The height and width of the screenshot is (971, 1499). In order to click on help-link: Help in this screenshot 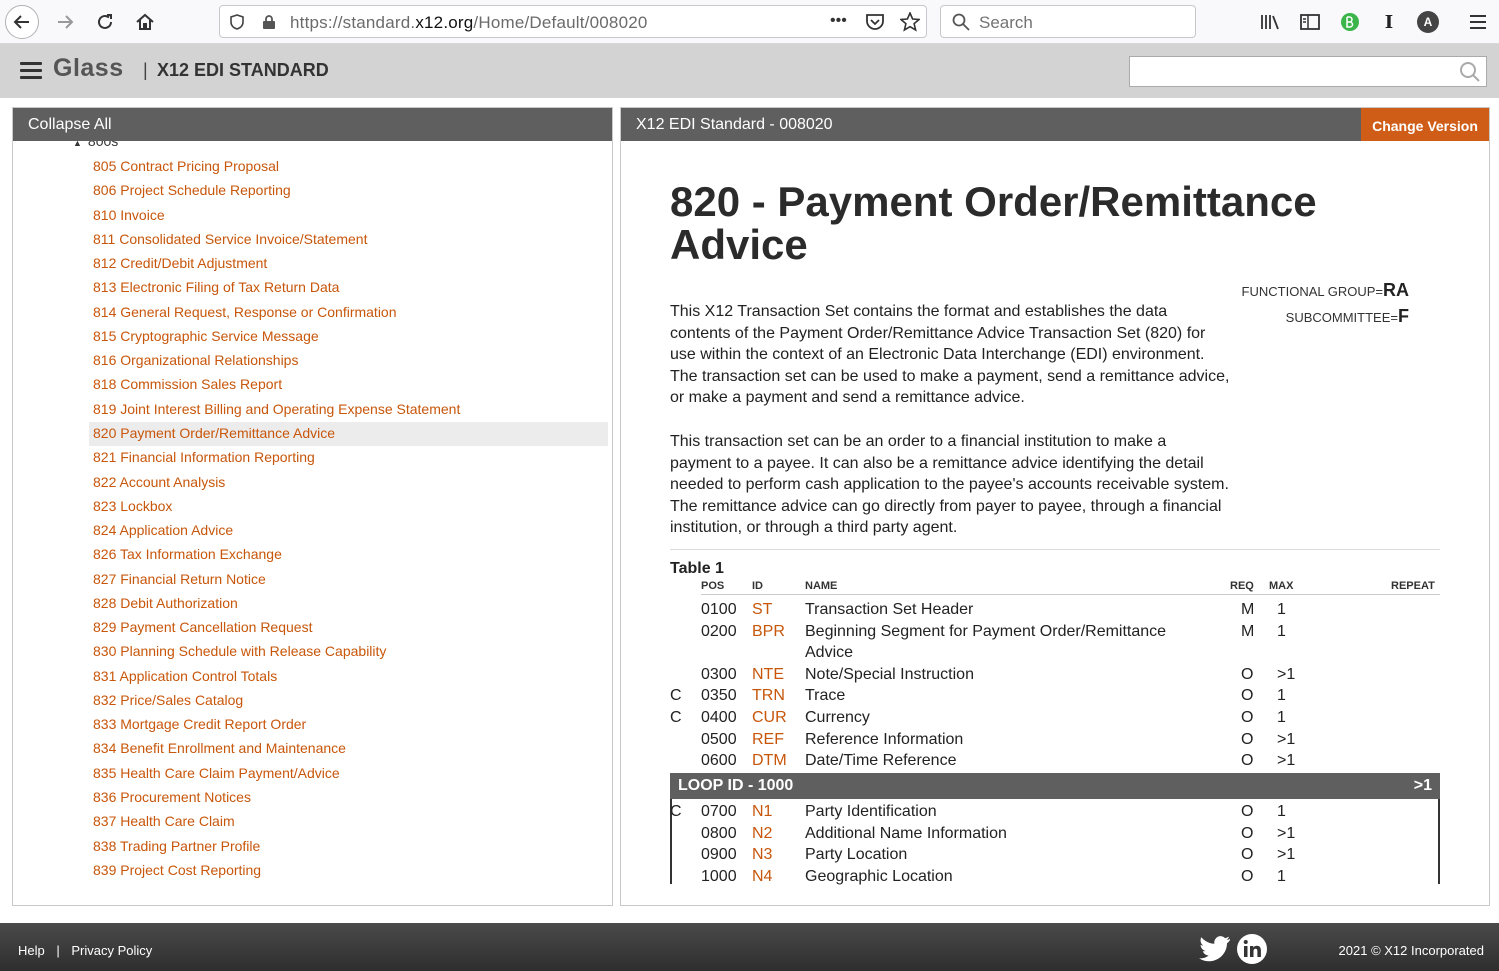, I will do `click(31, 950)`.